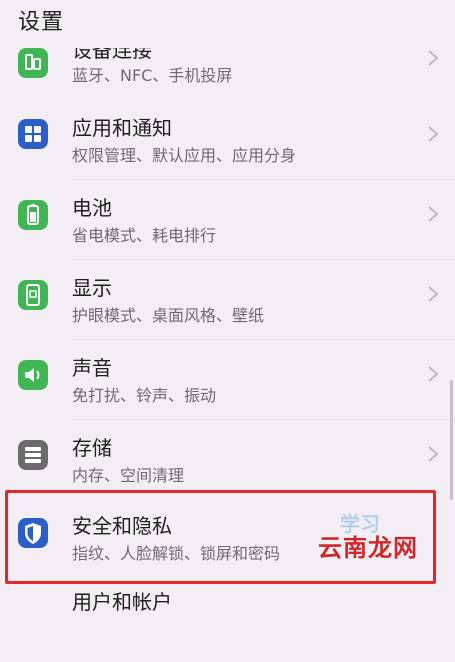 The width and height of the screenshot is (455, 662). What do you see at coordinates (176, 553) in the screenshot?
I see `settings-item-subtitle: 指纹、人脸解锁、锁屏和密码` at bounding box center [176, 553].